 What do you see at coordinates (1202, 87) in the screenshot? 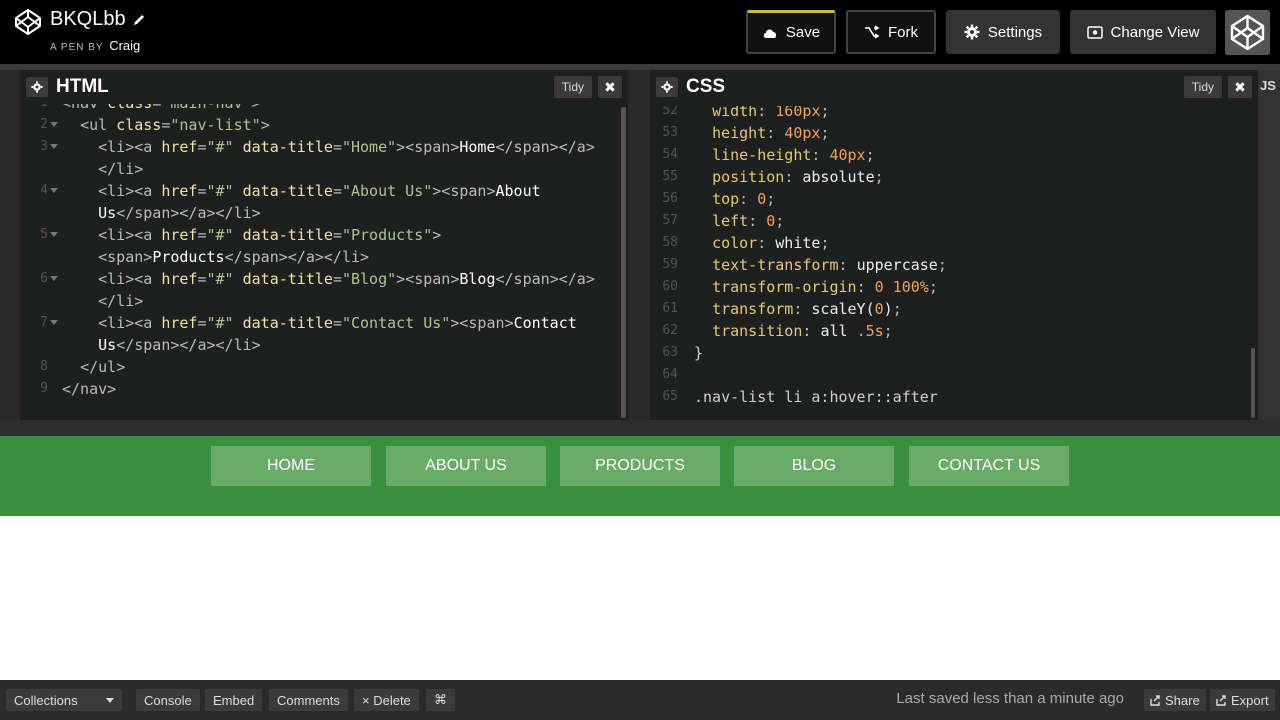
I see `css-tidy-button: Tidy` at bounding box center [1202, 87].